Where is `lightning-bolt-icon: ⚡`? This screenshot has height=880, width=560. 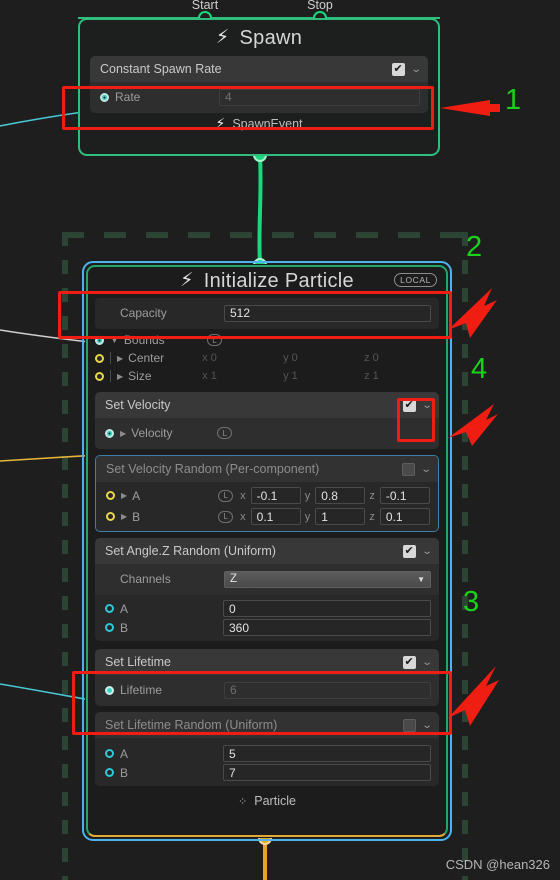 lightning-bolt-icon: ⚡ is located at coordinates (222, 37).